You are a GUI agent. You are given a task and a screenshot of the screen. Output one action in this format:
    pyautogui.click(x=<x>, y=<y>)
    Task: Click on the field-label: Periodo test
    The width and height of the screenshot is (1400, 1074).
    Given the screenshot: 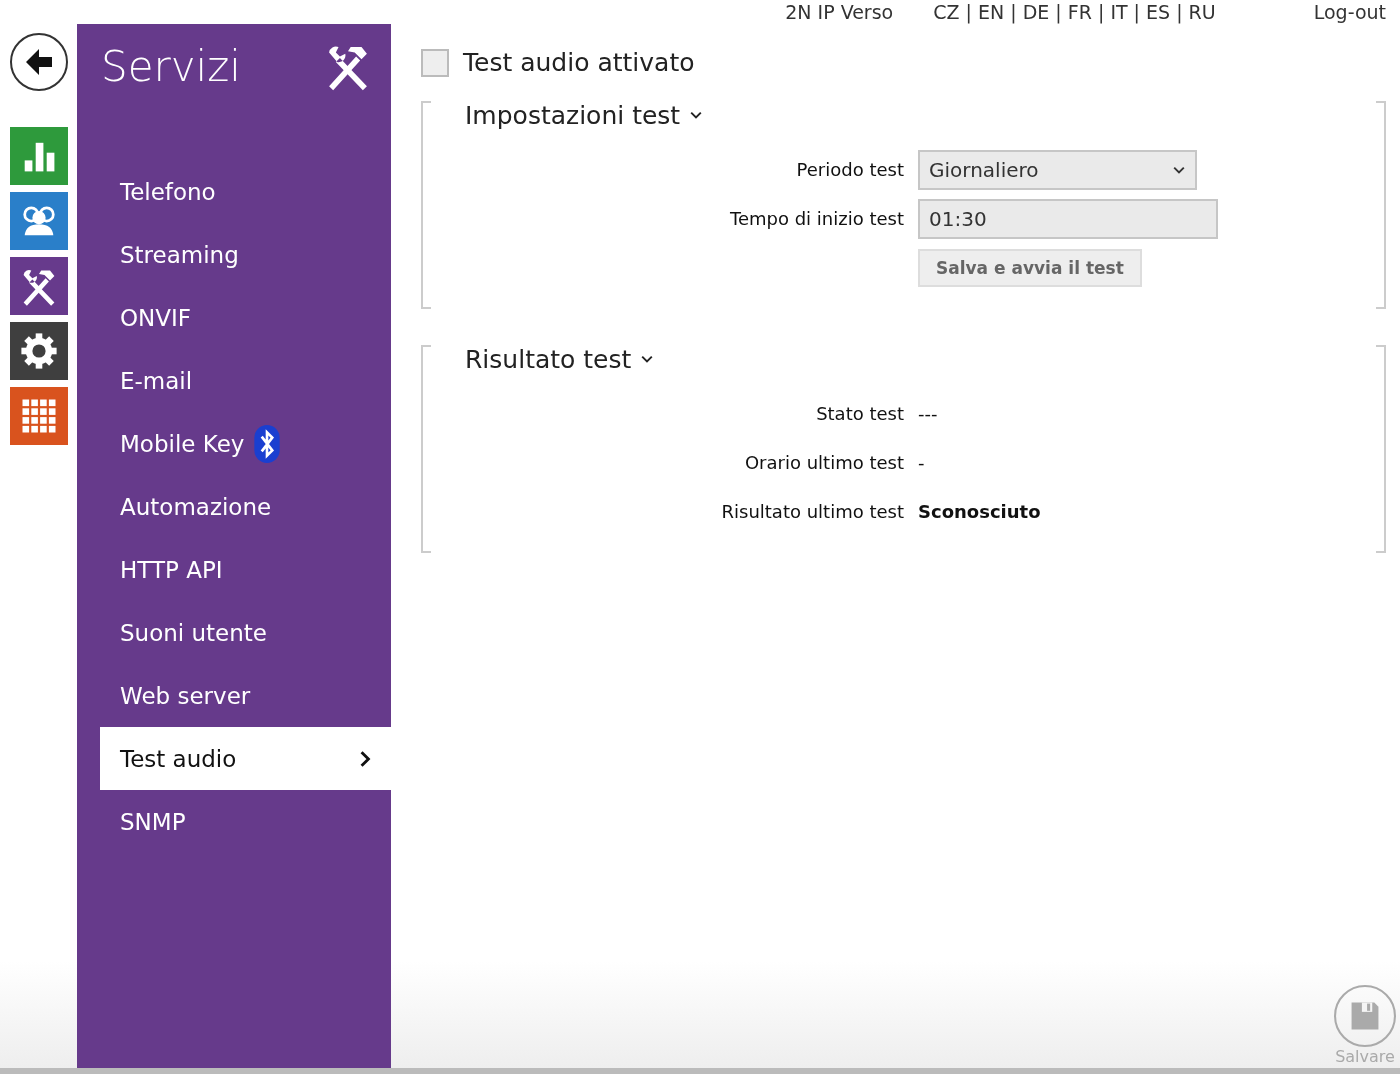 What is the action you would take?
    pyautogui.click(x=849, y=169)
    